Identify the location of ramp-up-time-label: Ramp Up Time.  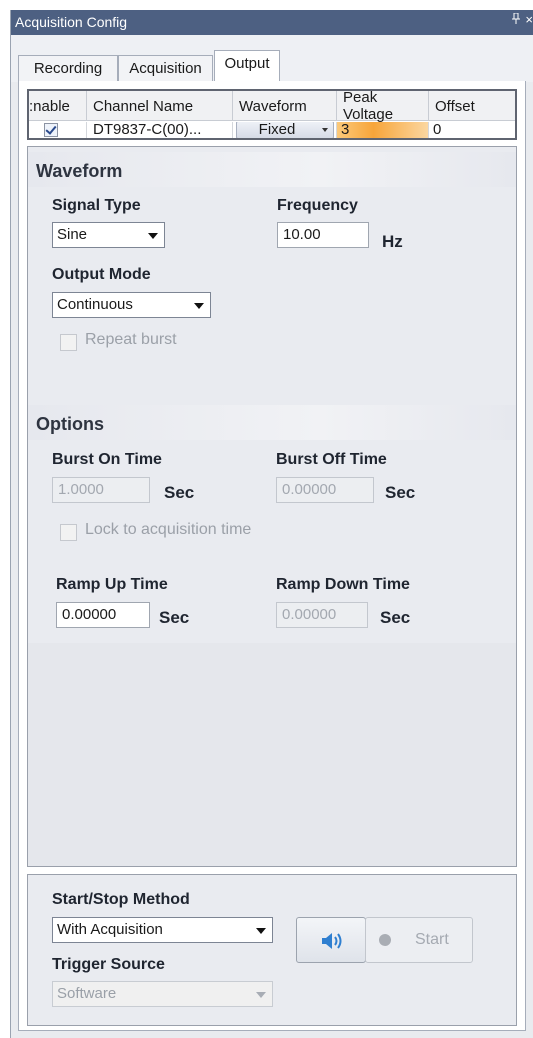
(112, 584).